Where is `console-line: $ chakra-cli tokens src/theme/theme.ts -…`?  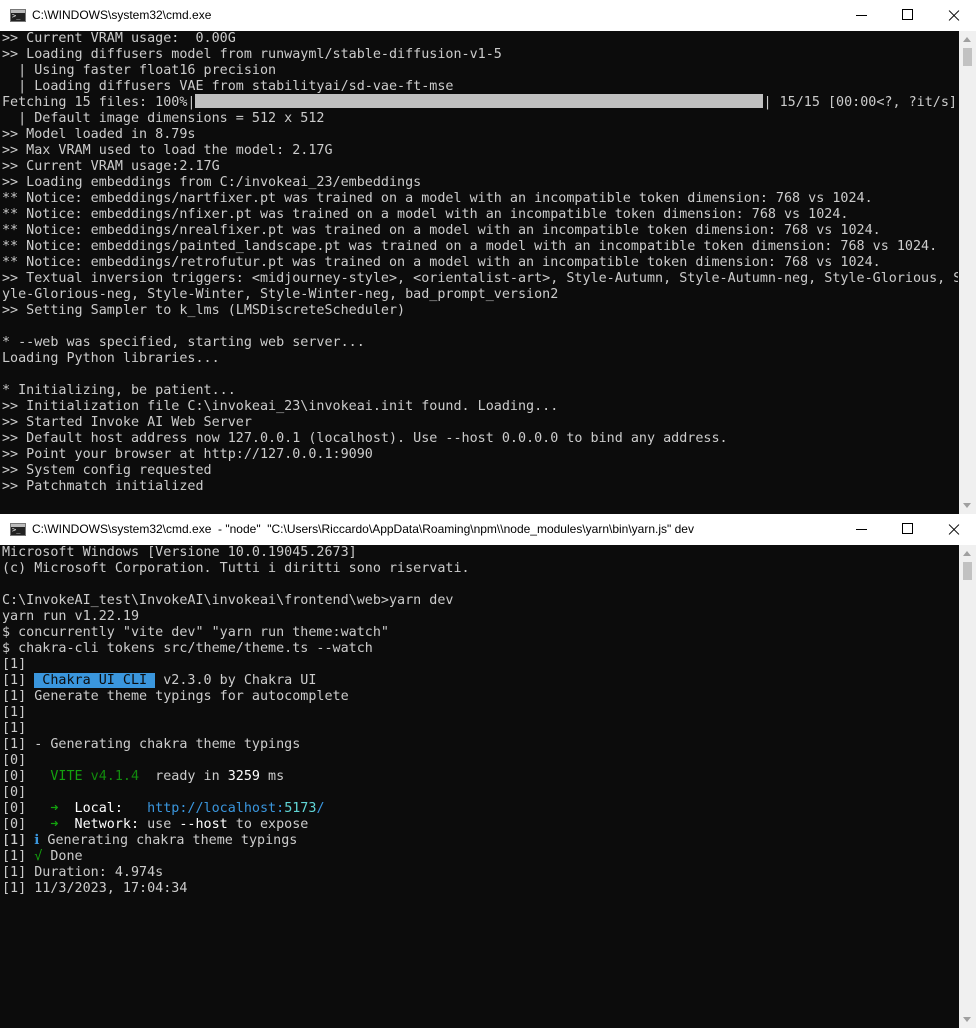
console-line: $ chakra-cli tokens src/theme/theme.ts -… is located at coordinates (187, 648).